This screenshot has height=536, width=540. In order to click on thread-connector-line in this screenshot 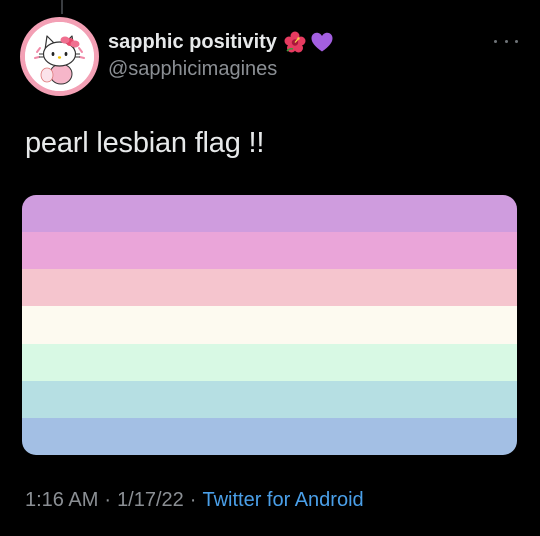, I will do `click(62, 7)`.